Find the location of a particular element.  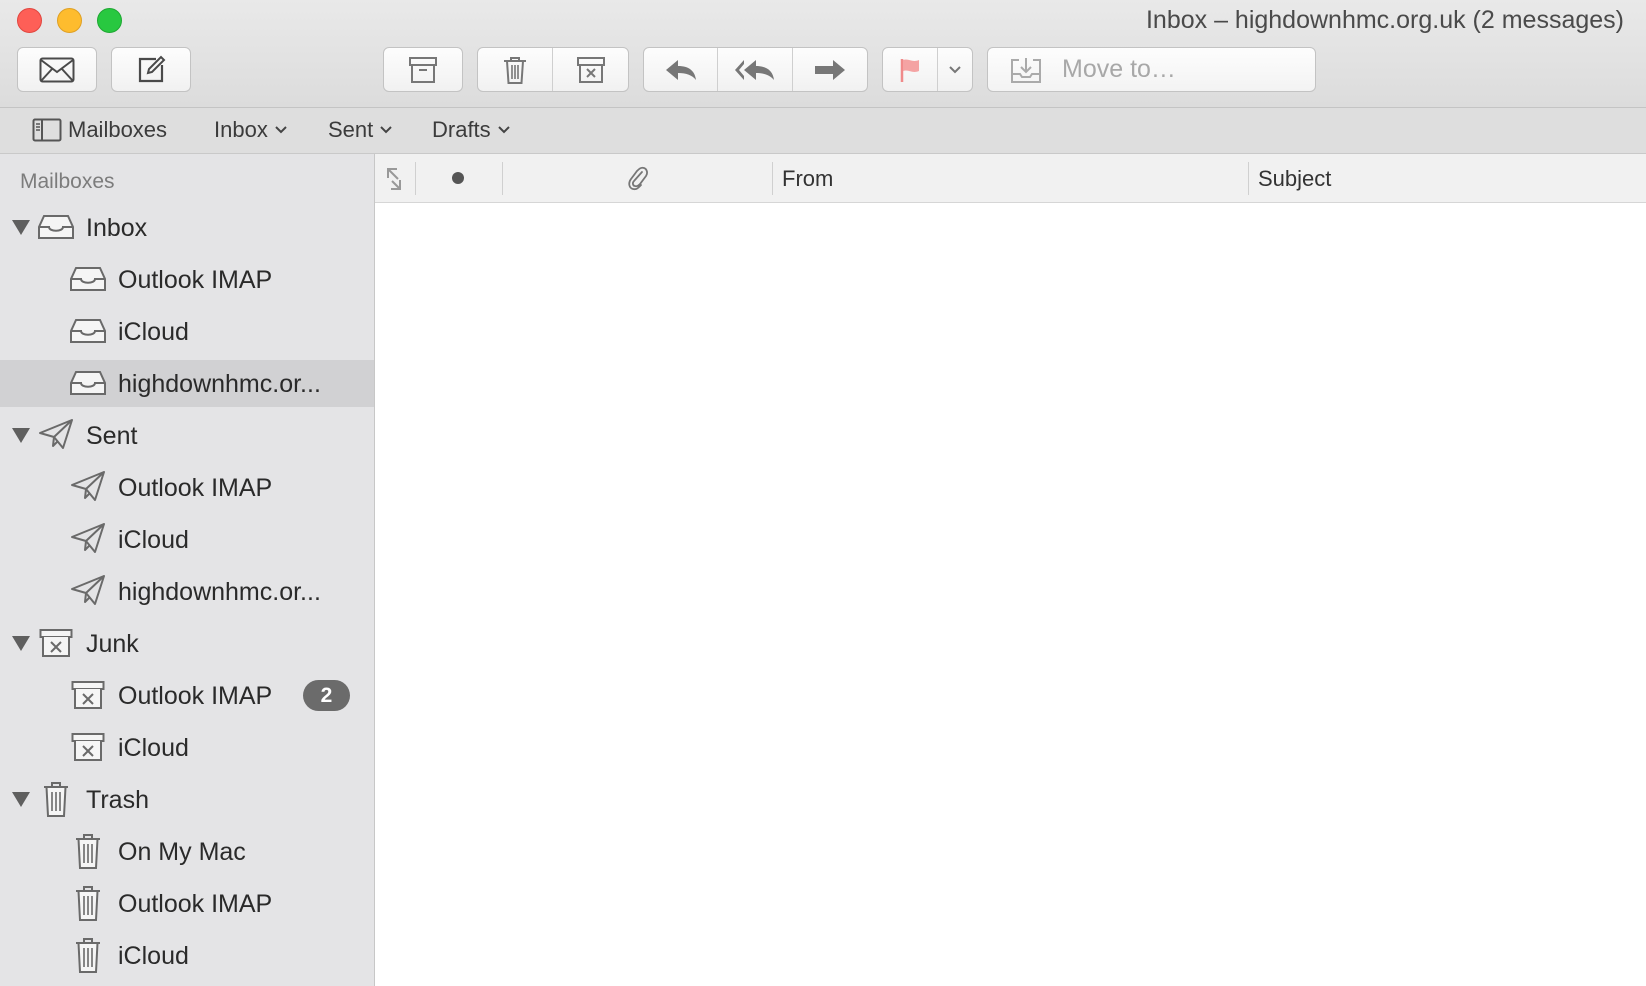

delete-junk-segment is located at coordinates (553, 69).